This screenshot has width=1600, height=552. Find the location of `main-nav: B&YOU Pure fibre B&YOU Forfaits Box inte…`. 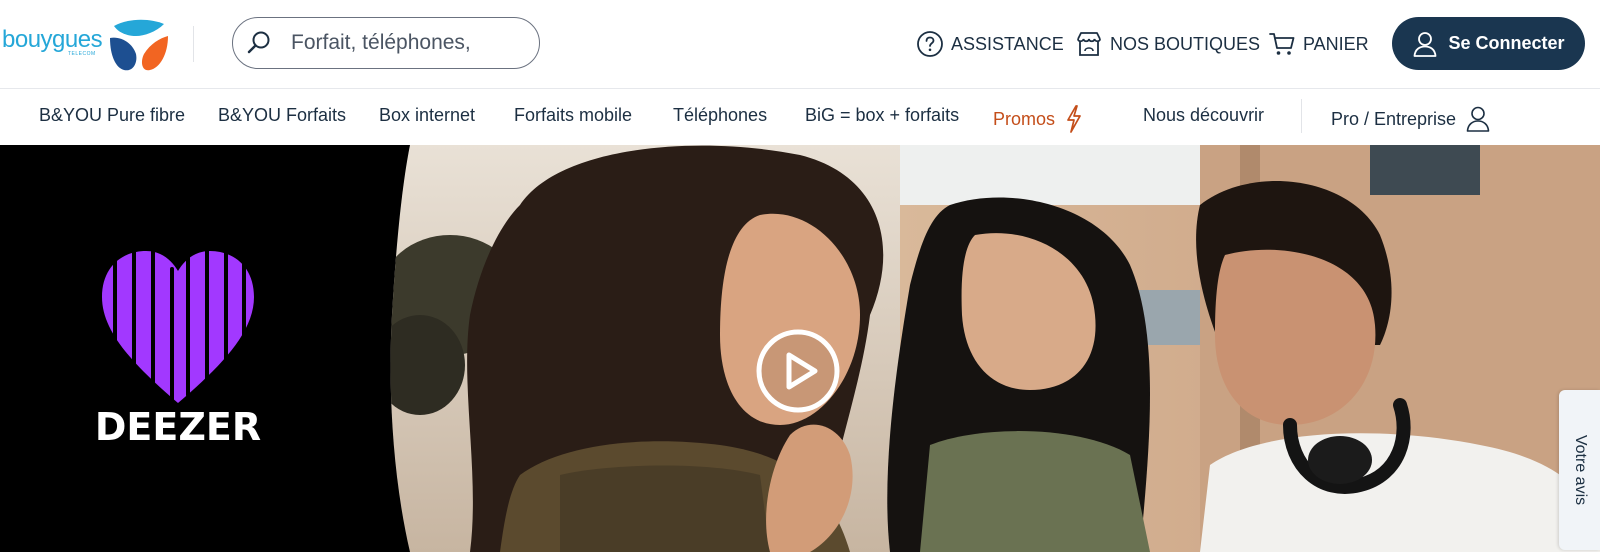

main-nav: B&YOU Pure fibre B&YOU Forfaits Box inte… is located at coordinates (800, 117).